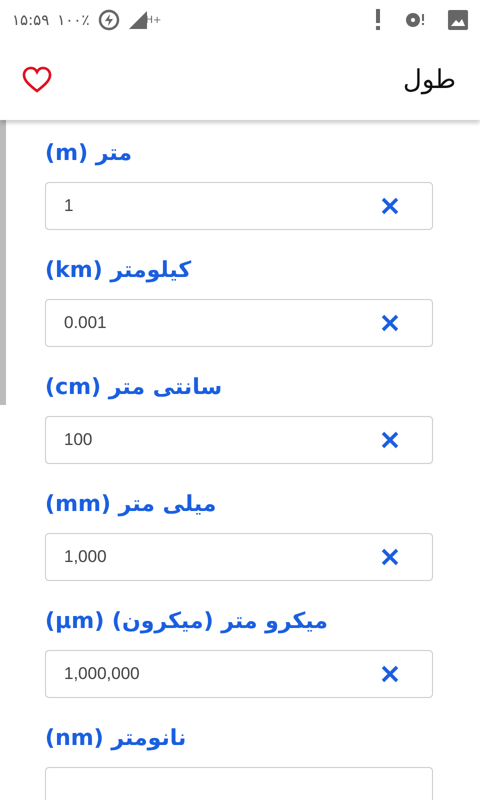  What do you see at coordinates (115, 738) in the screenshot?
I see `unit-label: نانومتر (nm)` at bounding box center [115, 738].